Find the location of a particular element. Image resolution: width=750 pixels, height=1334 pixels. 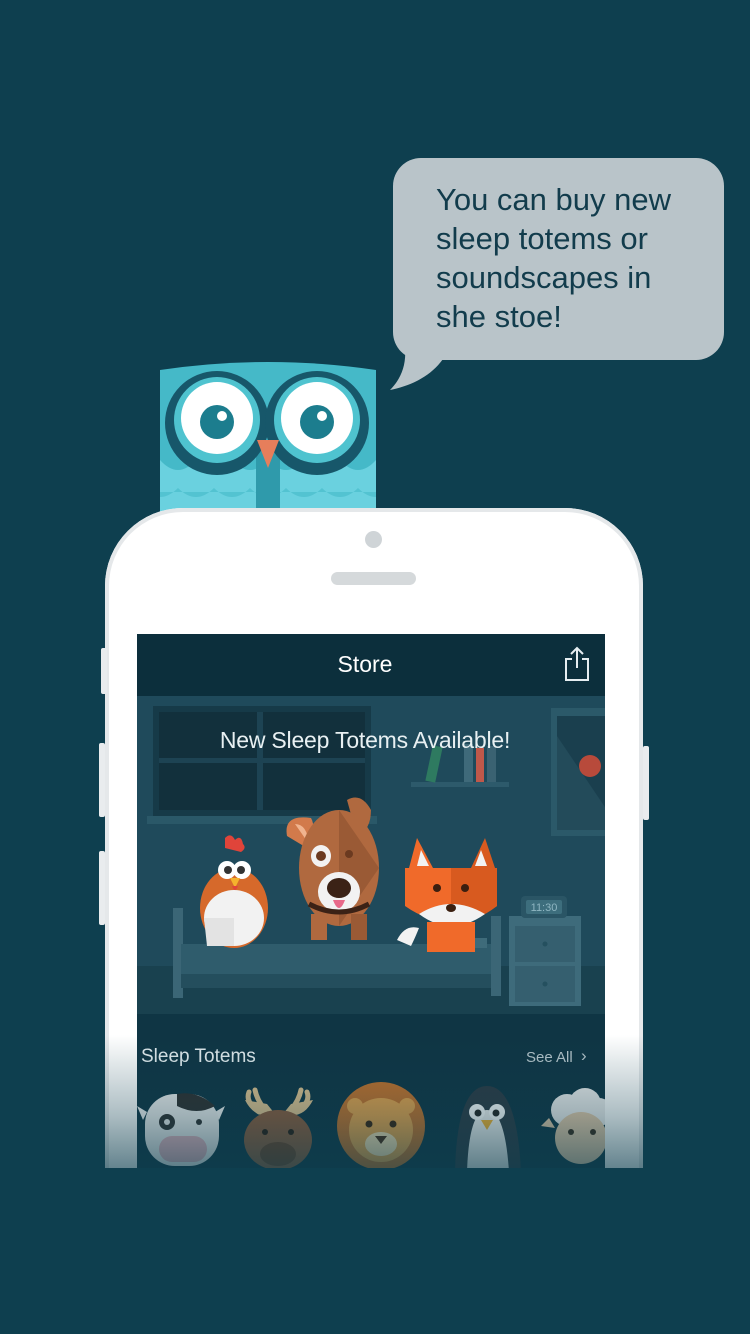

totem-penguin is located at coordinates (488, 1127).